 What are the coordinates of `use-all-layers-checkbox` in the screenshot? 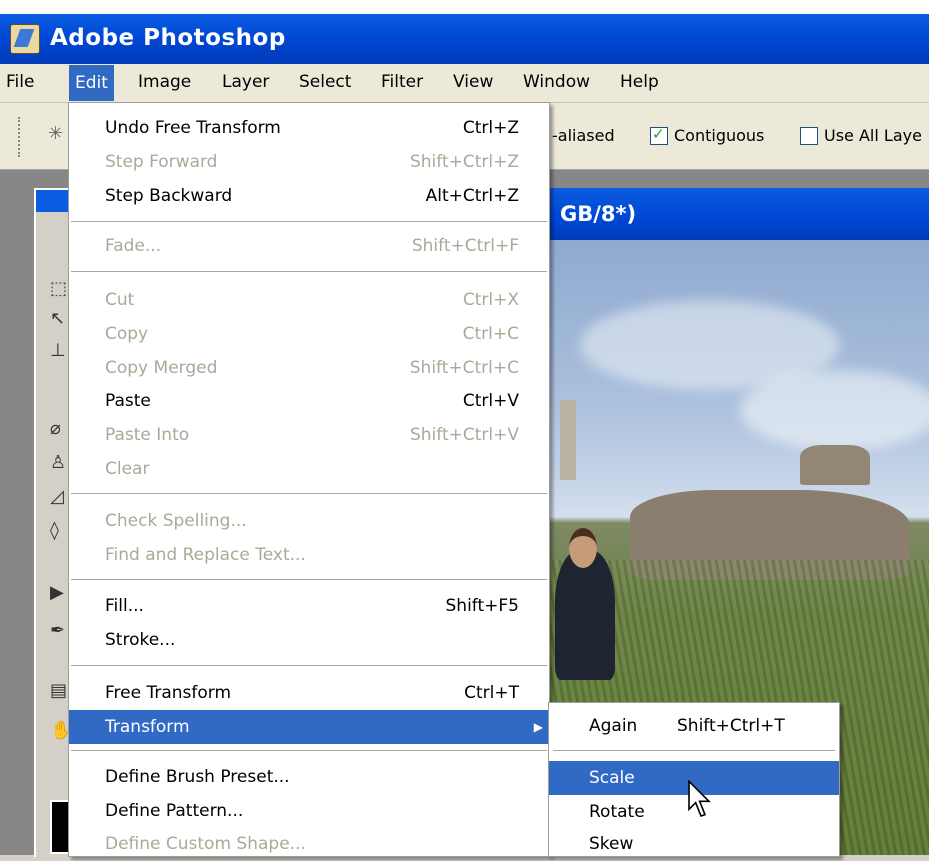 It's located at (809, 136).